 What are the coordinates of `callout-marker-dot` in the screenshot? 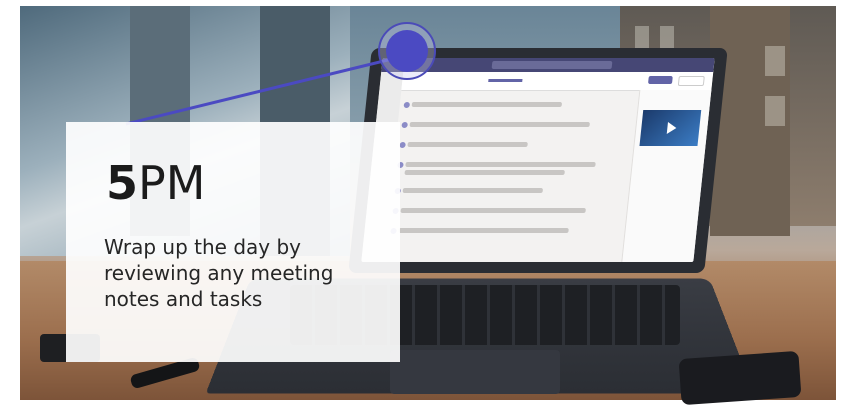 It's located at (407, 51).